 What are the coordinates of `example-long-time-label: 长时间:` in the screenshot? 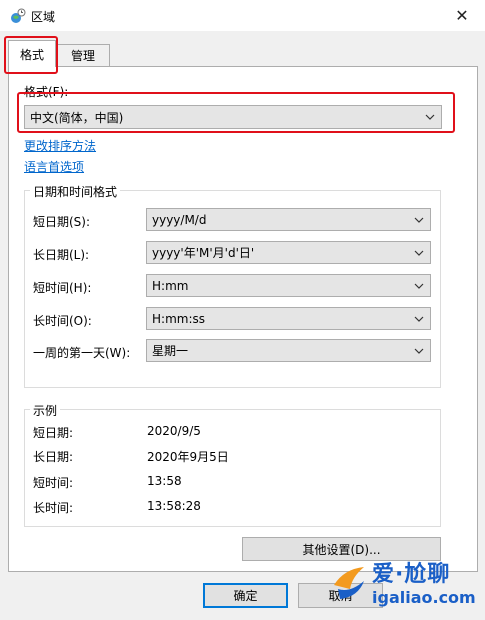 It's located at (53, 508).